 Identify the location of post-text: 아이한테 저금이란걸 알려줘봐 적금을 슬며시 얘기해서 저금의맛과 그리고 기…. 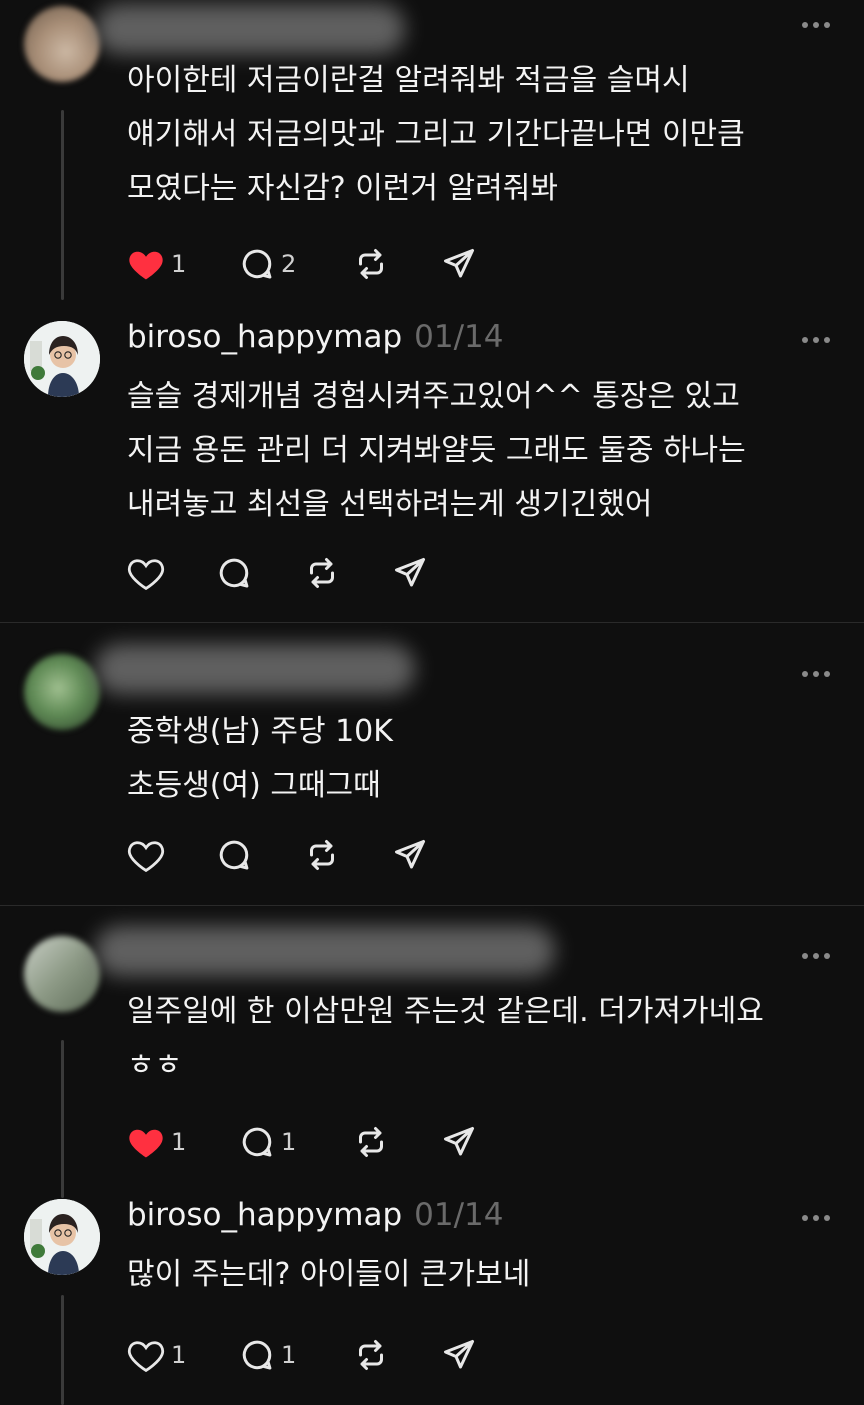
(436, 134).